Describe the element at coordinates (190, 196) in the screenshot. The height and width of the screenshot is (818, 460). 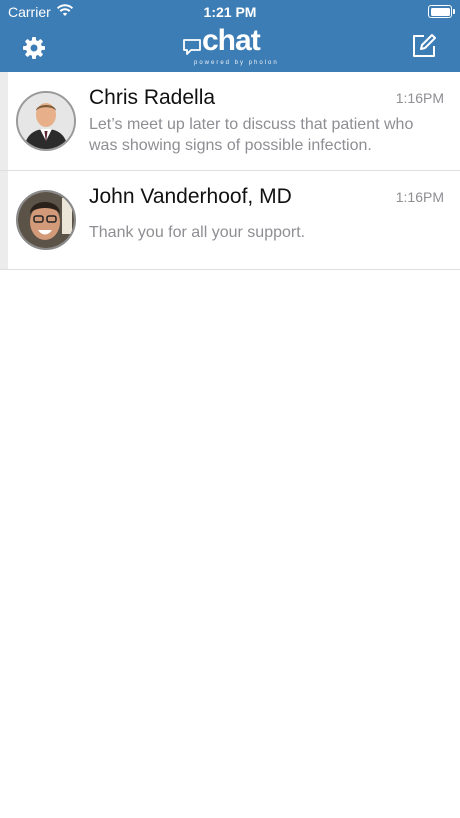
I see `contact-name: John Vanderhoof, MD` at that location.